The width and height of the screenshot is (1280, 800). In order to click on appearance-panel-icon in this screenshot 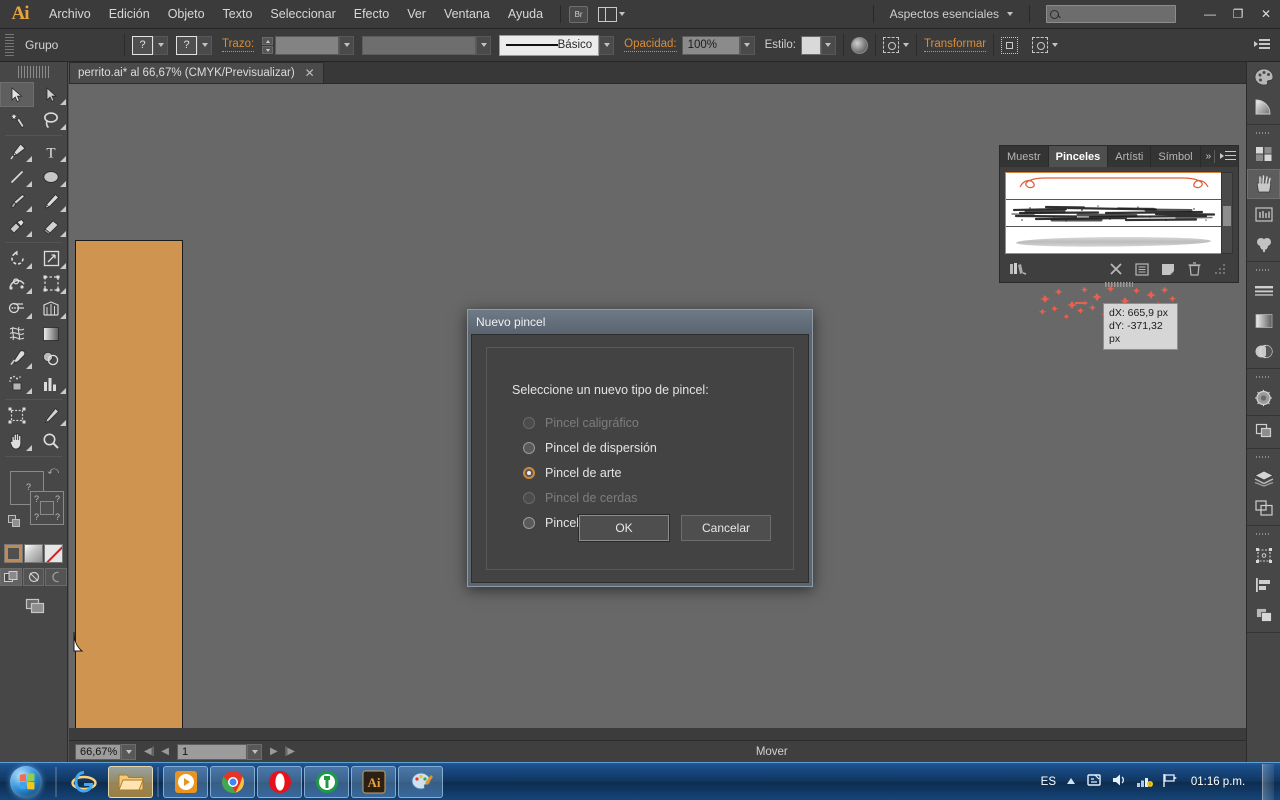, I will do `click(1263, 398)`.